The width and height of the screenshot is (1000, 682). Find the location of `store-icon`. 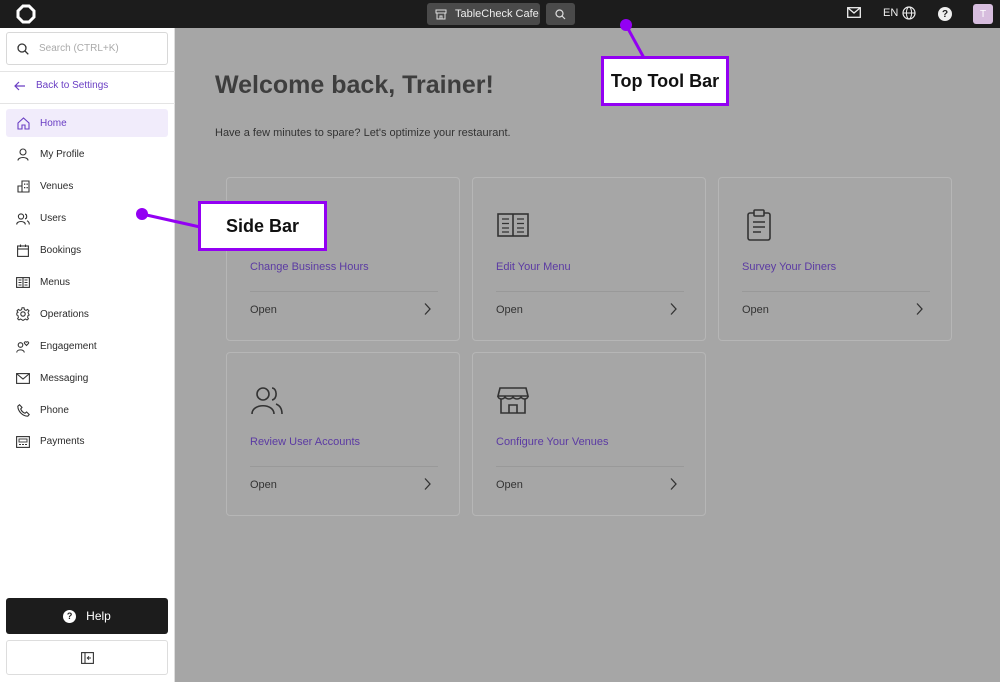

store-icon is located at coordinates (441, 14).